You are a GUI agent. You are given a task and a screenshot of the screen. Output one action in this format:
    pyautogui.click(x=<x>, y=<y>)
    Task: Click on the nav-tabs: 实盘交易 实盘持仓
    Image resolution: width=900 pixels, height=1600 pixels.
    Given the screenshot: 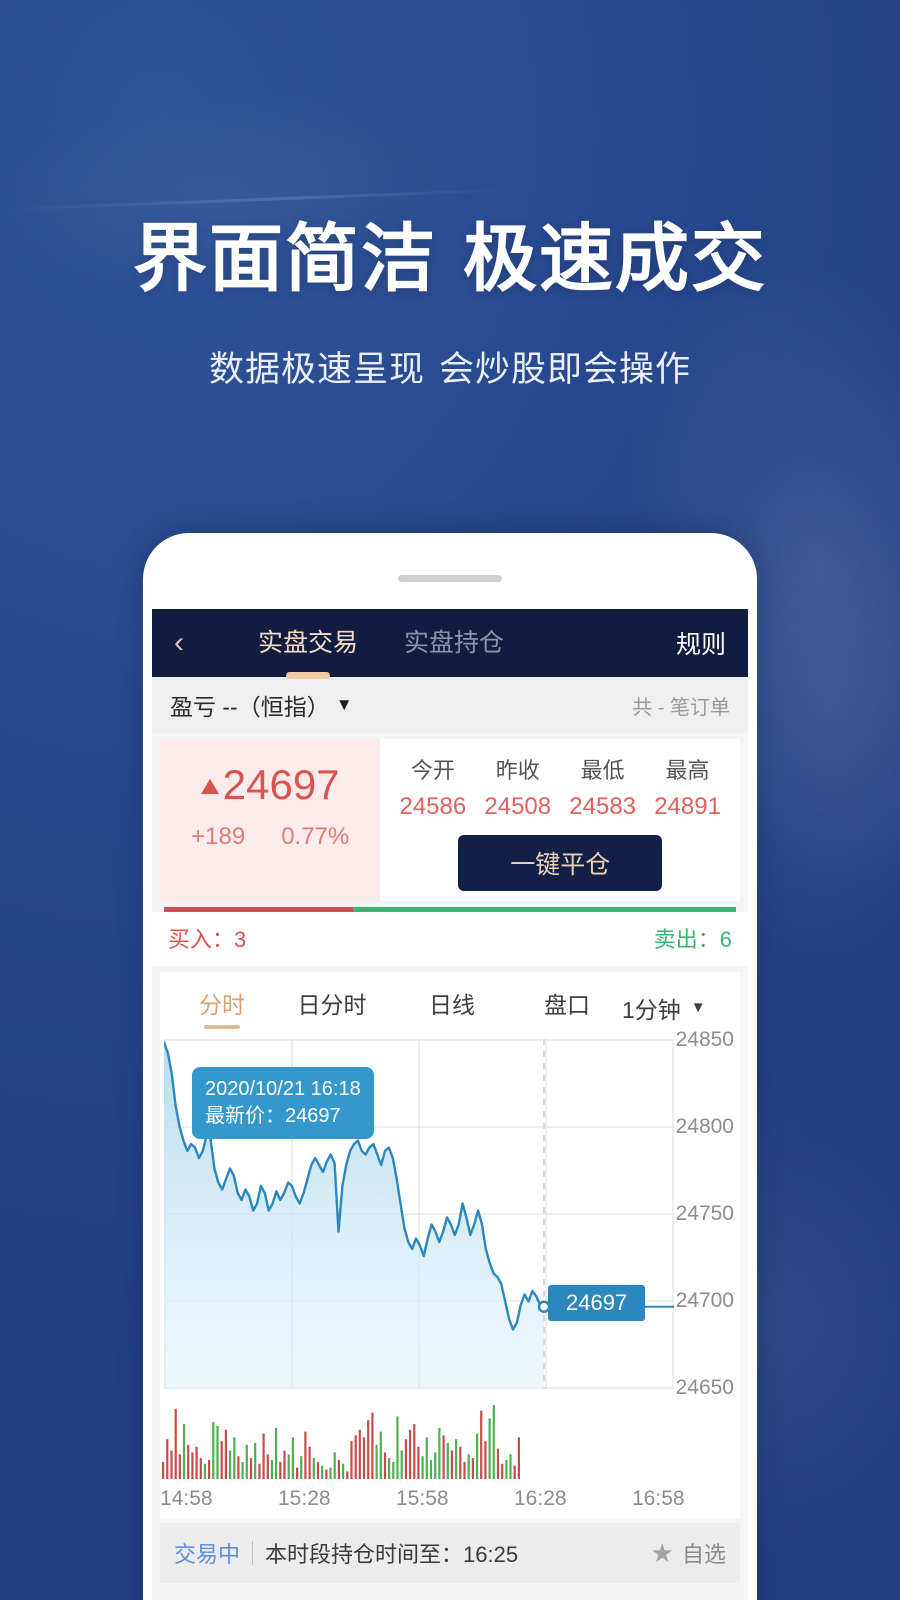 What is the action you would take?
    pyautogui.click(x=445, y=643)
    